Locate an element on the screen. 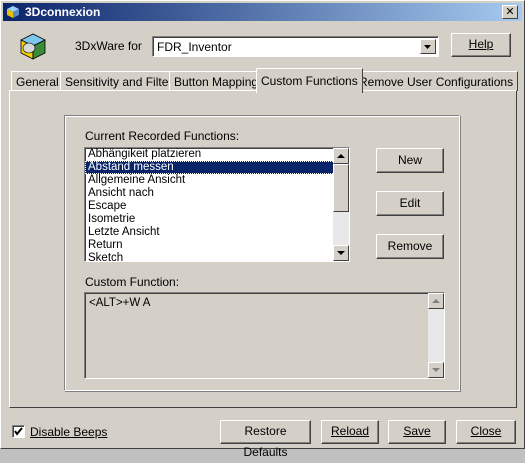 Image resolution: width=525 pixels, height=463 pixels. close-window-button: ✕ is located at coordinates (510, 12).